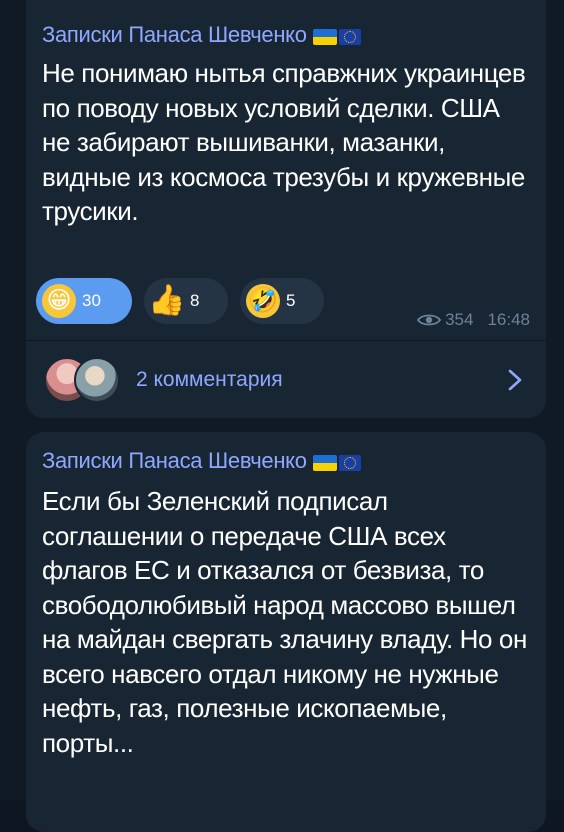 This screenshot has height=832, width=564. What do you see at coordinates (429, 320) in the screenshot?
I see `views-eye-icon` at bounding box center [429, 320].